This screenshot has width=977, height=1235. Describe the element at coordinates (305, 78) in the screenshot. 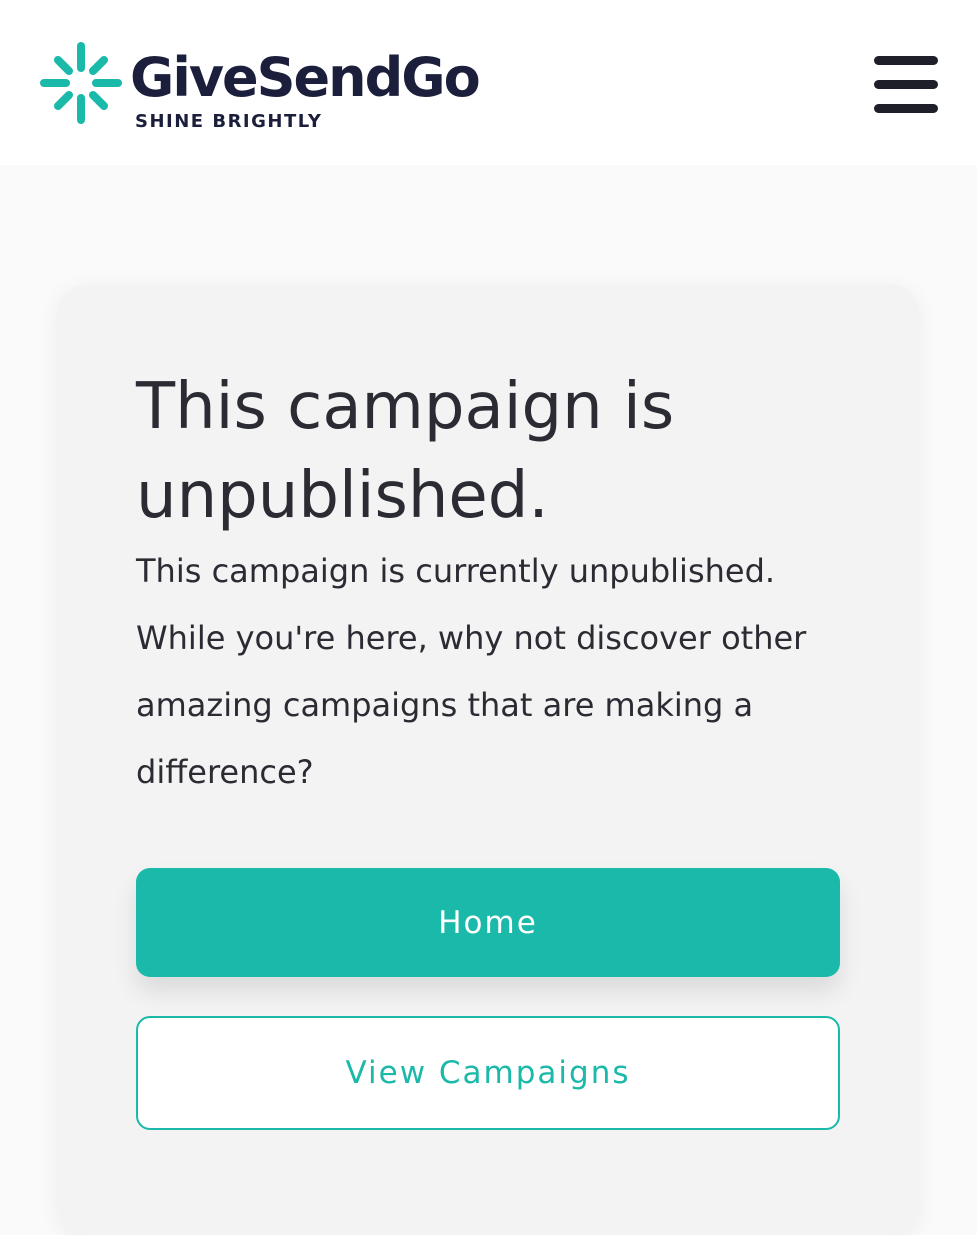

I see `brand-name: GiveSendGo` at that location.